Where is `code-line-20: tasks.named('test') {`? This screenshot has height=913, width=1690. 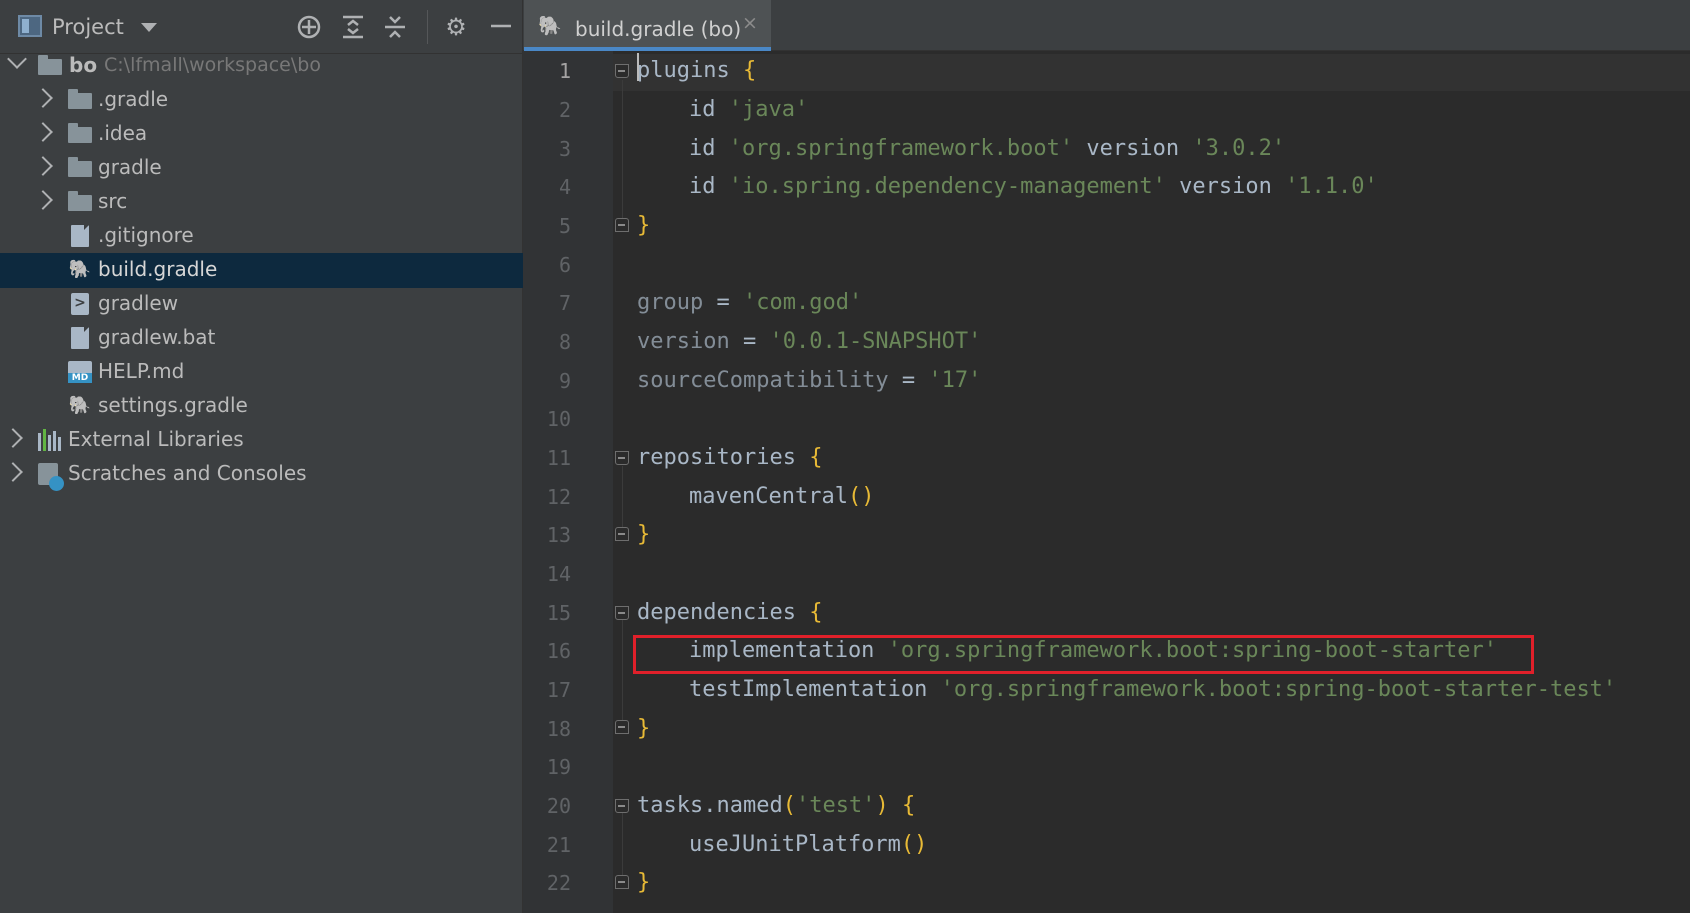
code-line-20: tasks.named('test') { is located at coordinates (776, 806).